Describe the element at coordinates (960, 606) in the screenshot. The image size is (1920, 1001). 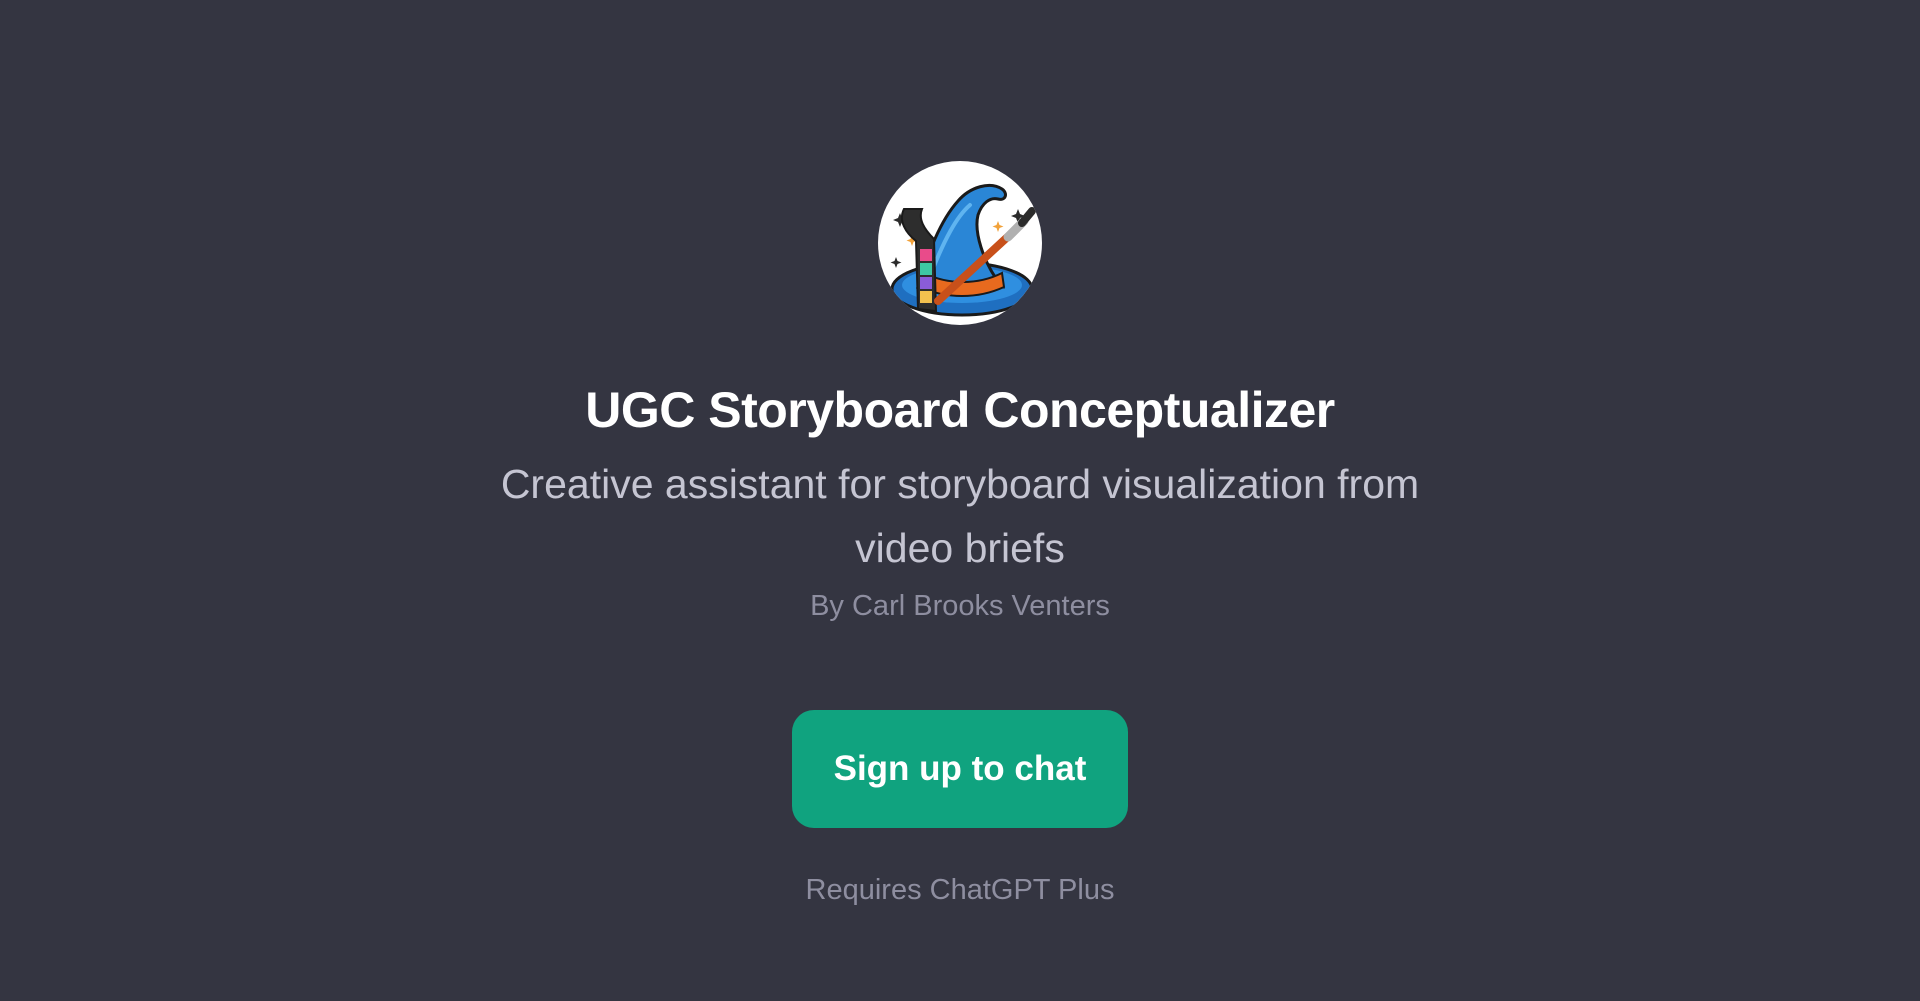
I see `gpt-author: By Carl Brooks Venters` at that location.